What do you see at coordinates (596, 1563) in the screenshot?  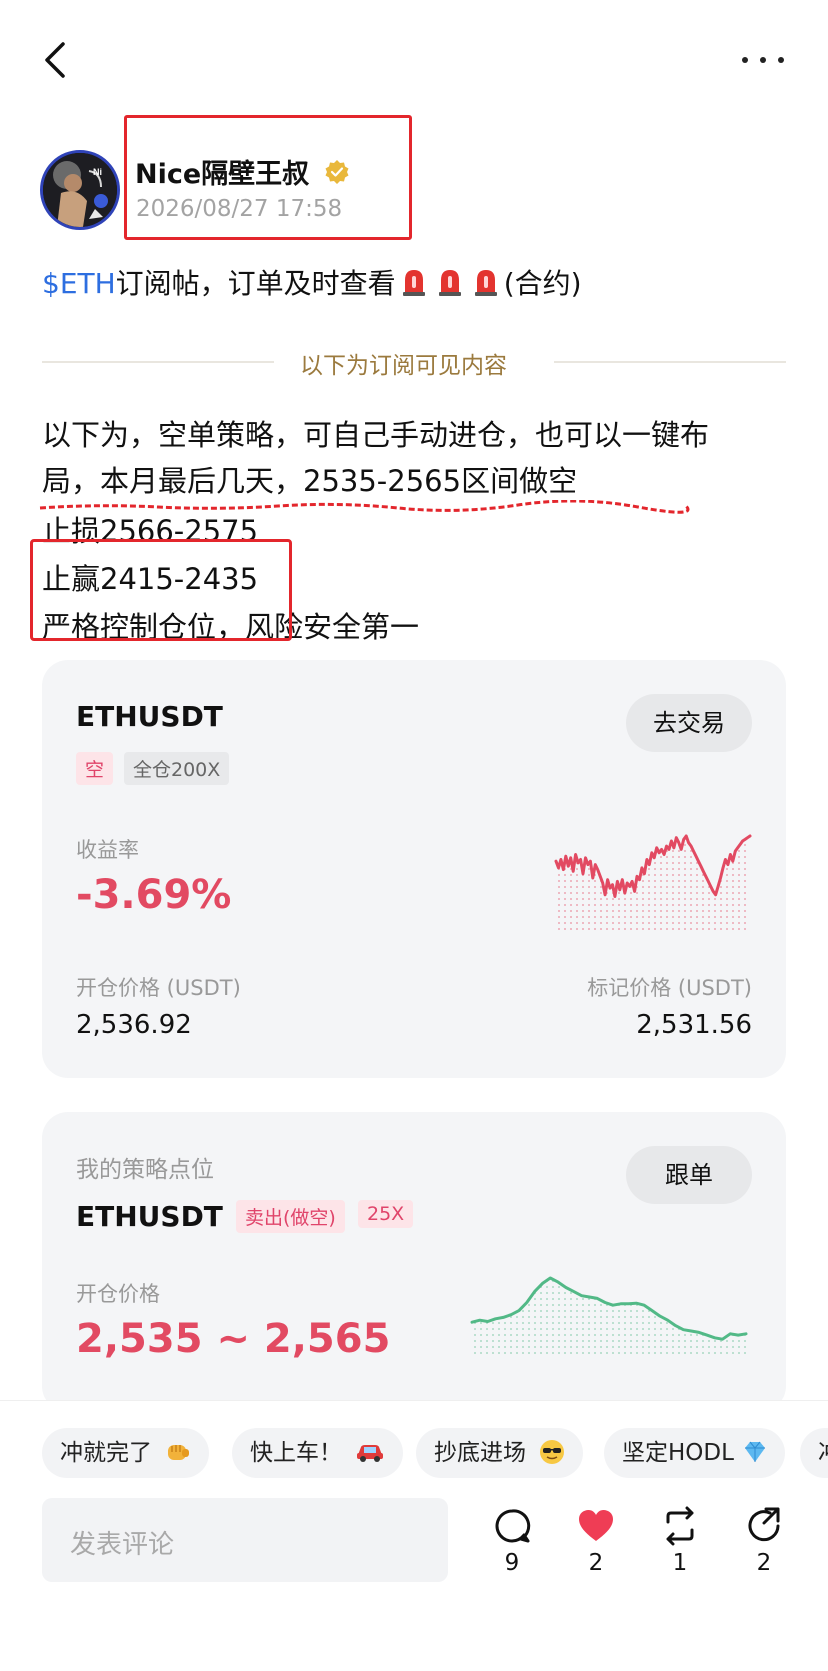 I see `like-count: 2` at bounding box center [596, 1563].